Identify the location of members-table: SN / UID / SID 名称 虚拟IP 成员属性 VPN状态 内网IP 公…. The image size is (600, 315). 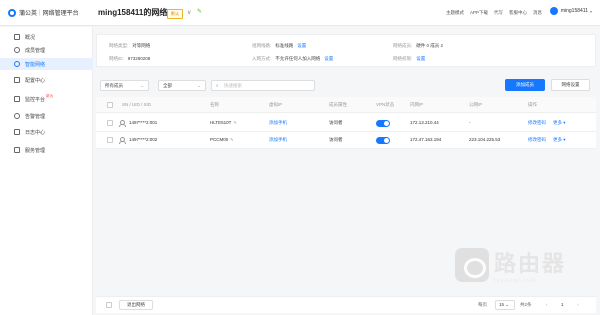
(346, 123).